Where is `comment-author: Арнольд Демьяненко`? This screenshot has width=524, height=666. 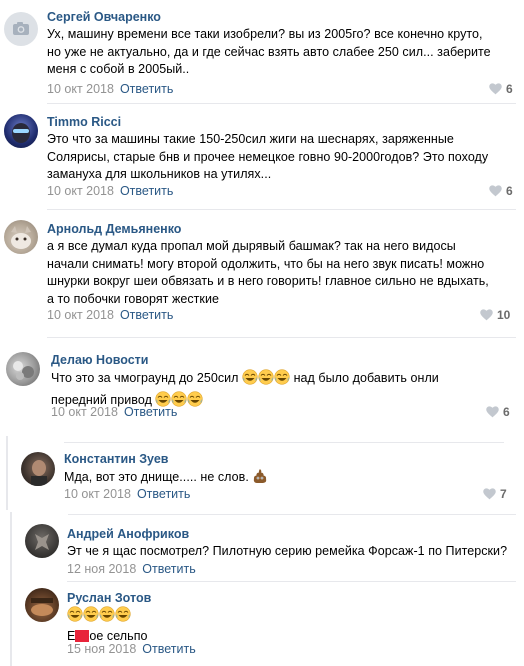 comment-author: Арнольд Демьяненко is located at coordinates (114, 229).